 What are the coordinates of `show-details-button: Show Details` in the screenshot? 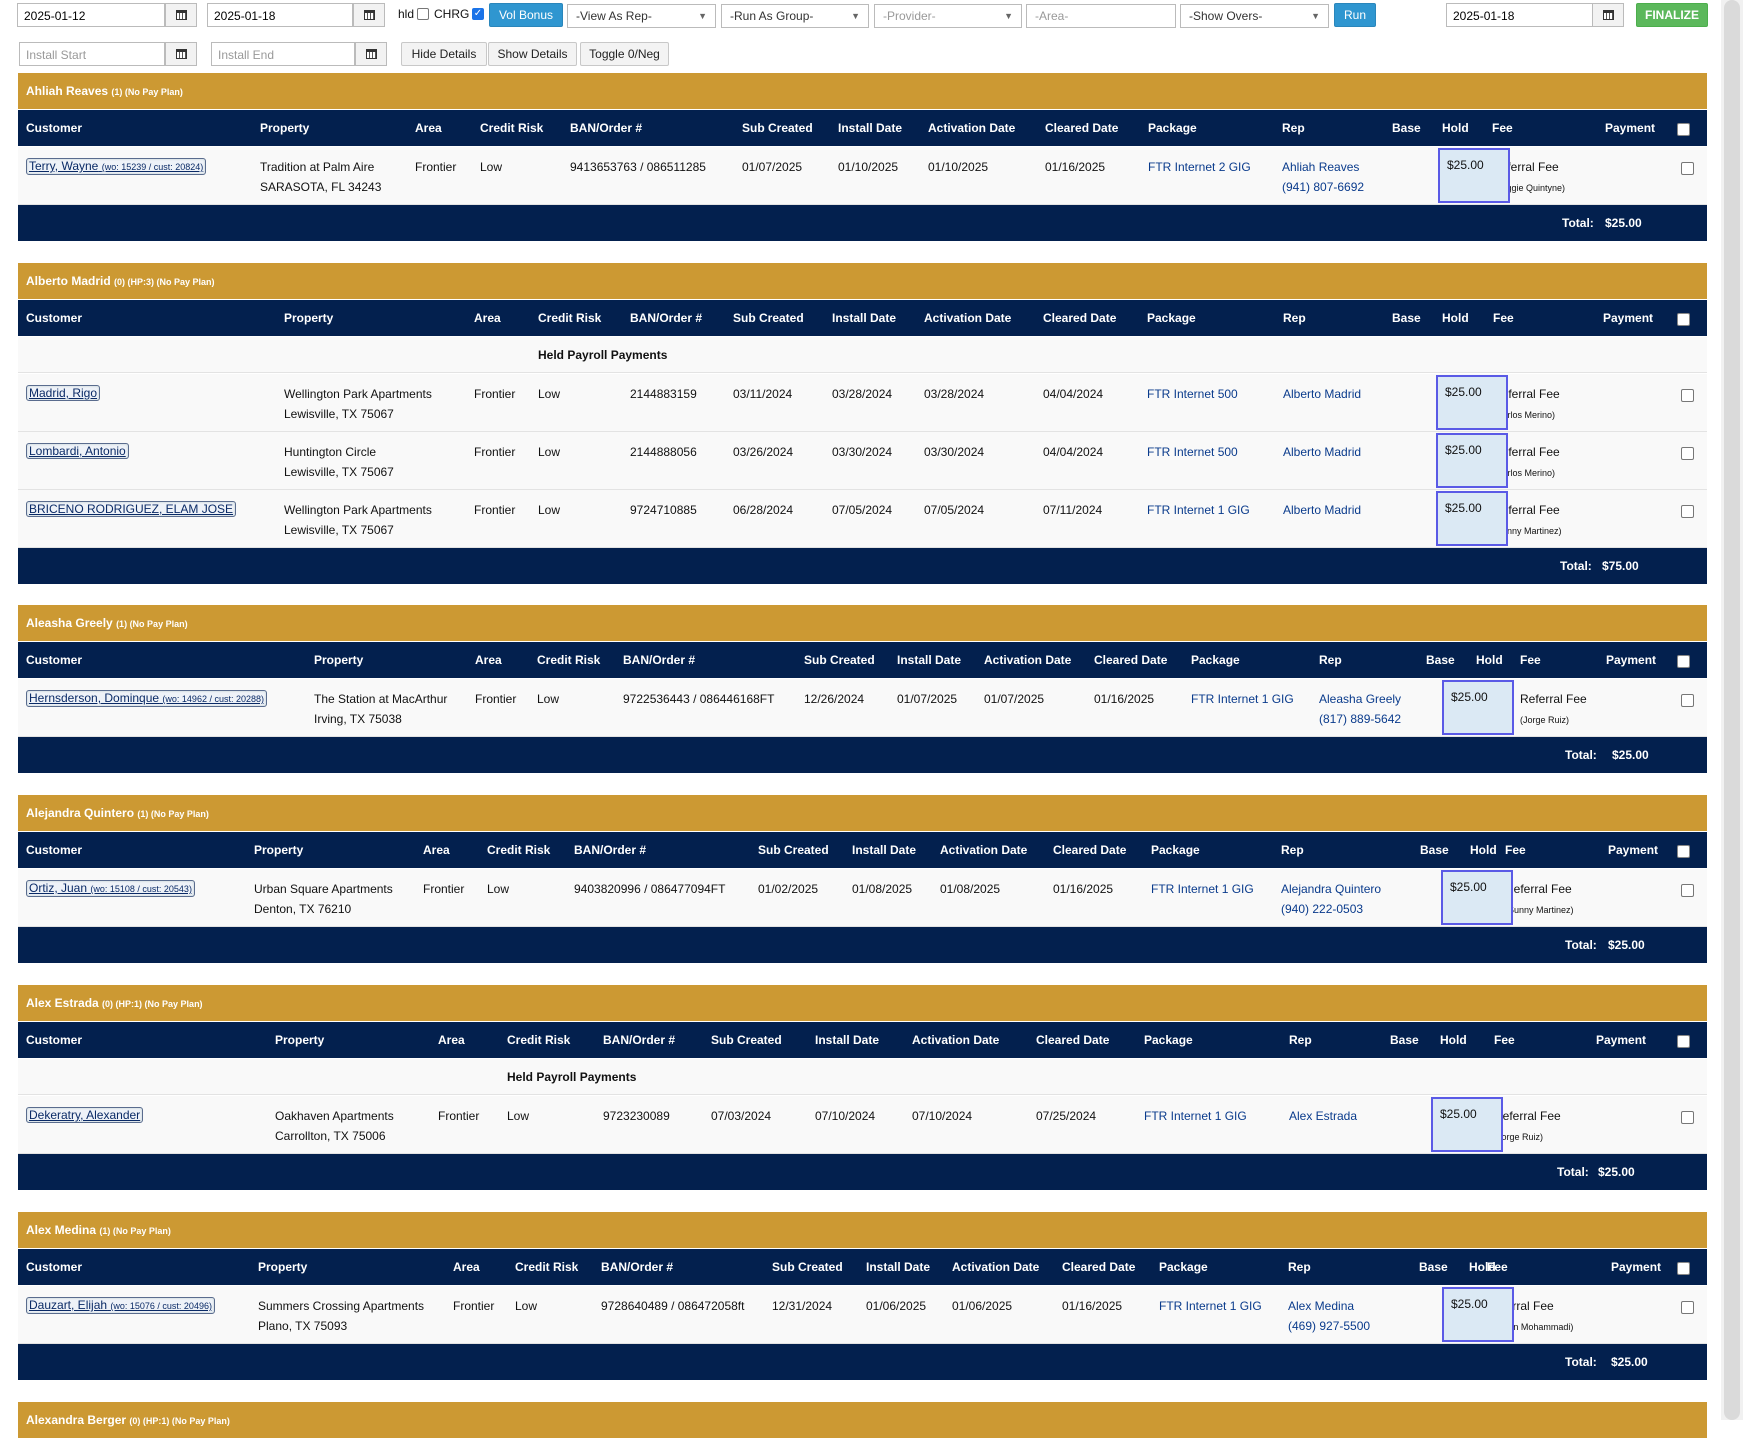 It's located at (532, 54).